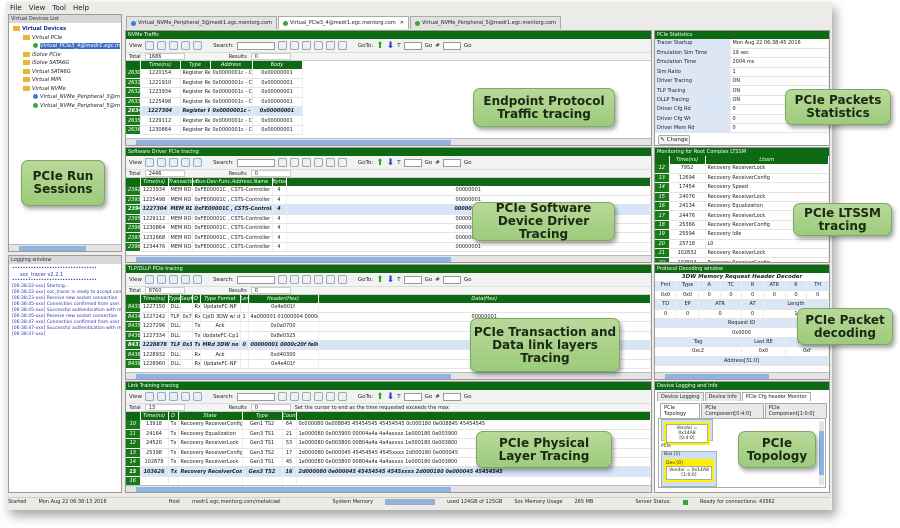  What do you see at coordinates (742, 253) in the screenshot?
I see `table-row: 21 102832 Recovery ReceiverLock` at bounding box center [742, 253].